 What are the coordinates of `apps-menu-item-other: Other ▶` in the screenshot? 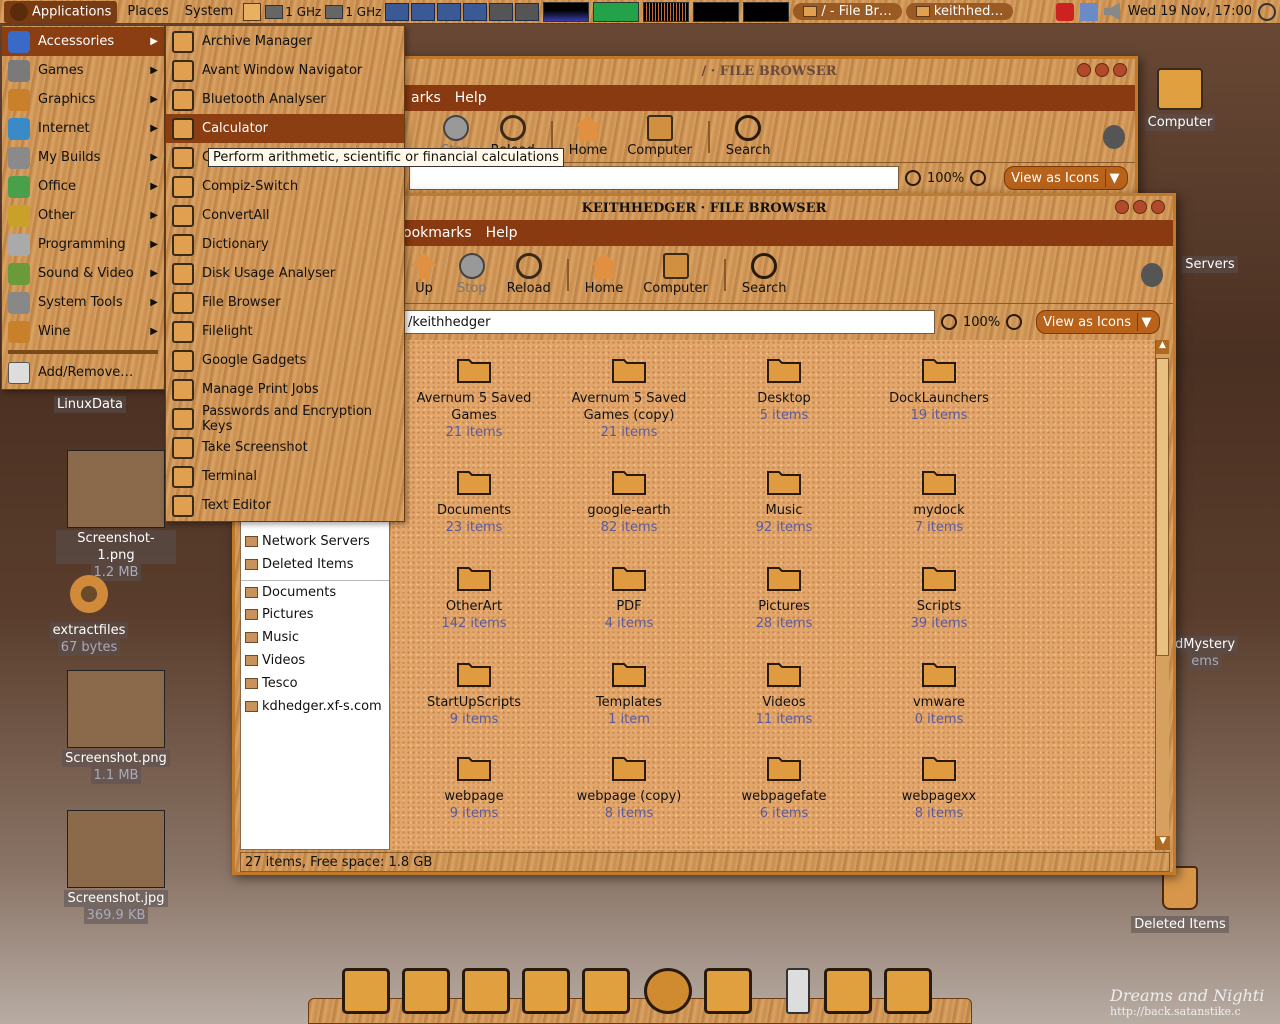 It's located at (83, 215).